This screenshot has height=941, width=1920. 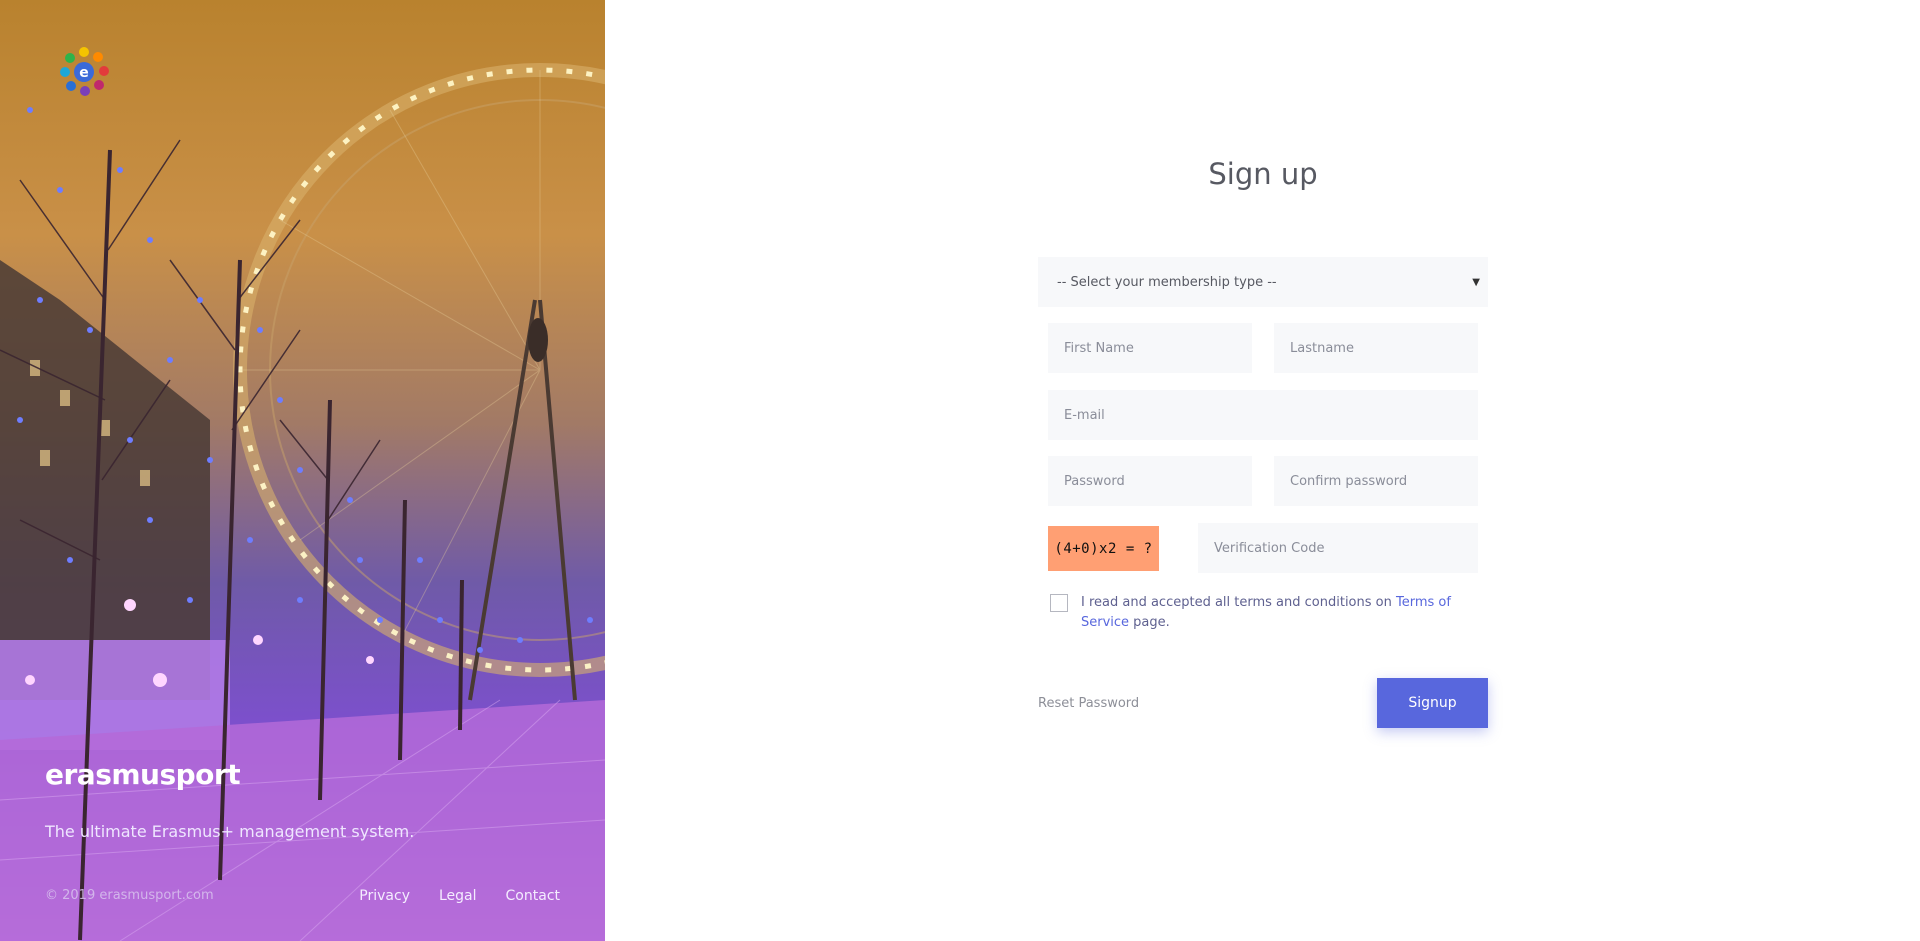 I want to click on brand-name: erasmusport, so click(x=143, y=774).